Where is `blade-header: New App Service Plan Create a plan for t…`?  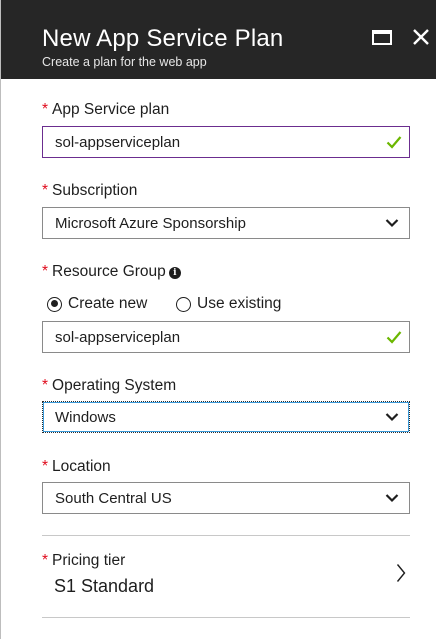 blade-header: New App Service Plan Create a plan for t… is located at coordinates (218, 39).